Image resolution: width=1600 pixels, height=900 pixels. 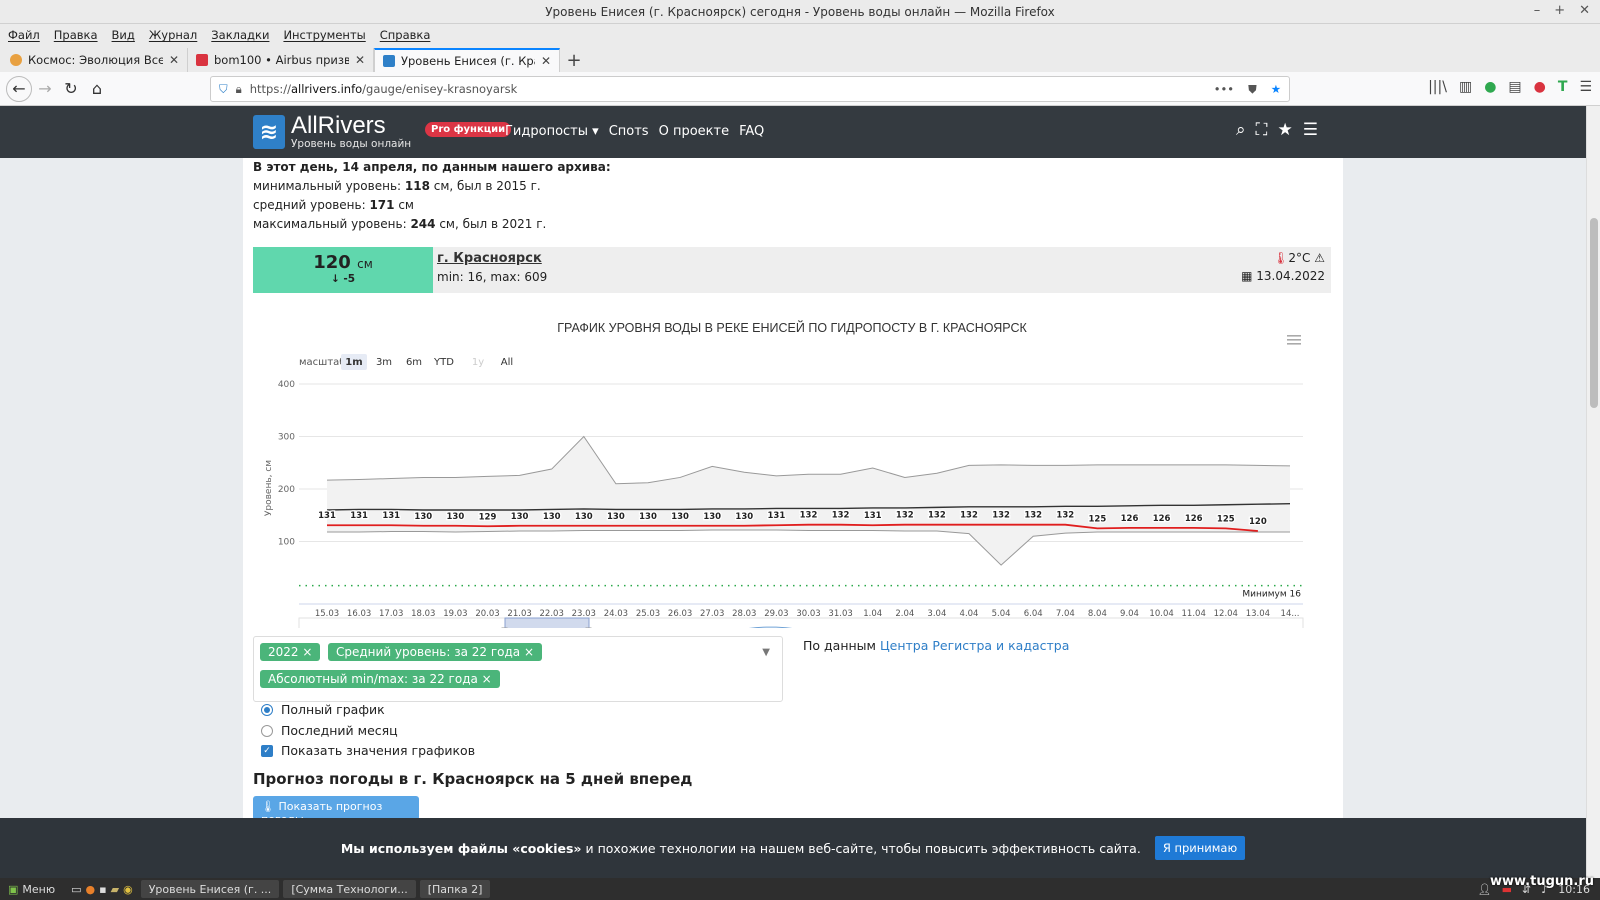 What do you see at coordinates (1584, 10) in the screenshot?
I see `close-window-icon: ✕` at bounding box center [1584, 10].